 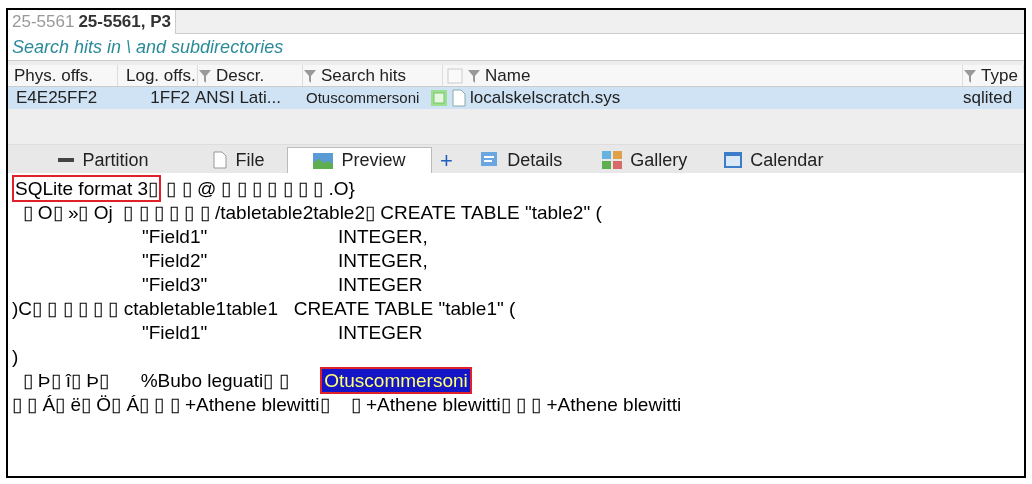 What do you see at coordinates (489, 160) in the screenshot?
I see `details-icon` at bounding box center [489, 160].